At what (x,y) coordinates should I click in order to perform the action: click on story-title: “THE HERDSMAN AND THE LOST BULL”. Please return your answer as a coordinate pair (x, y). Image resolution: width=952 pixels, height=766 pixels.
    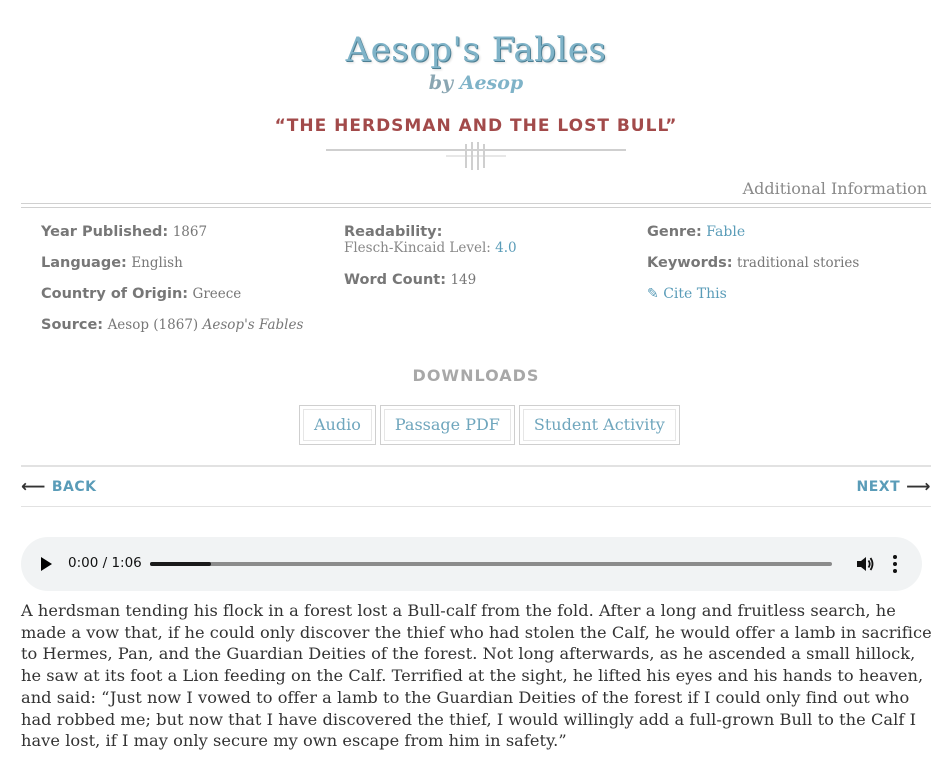
    Looking at the image, I should click on (476, 126).